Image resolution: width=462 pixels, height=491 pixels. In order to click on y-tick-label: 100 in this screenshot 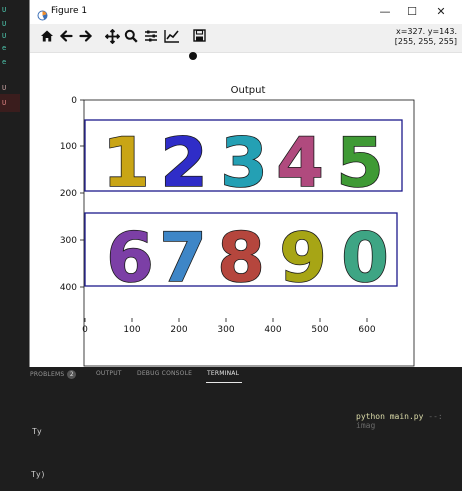, I will do `click(68, 147)`.